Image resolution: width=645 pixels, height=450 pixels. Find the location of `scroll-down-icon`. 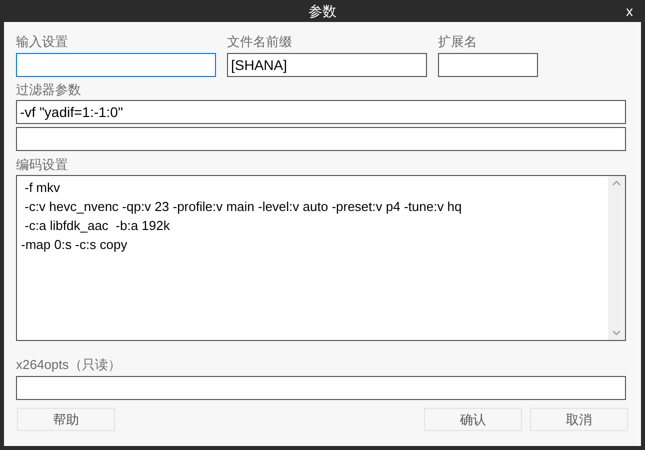

scroll-down-icon is located at coordinates (616, 333).